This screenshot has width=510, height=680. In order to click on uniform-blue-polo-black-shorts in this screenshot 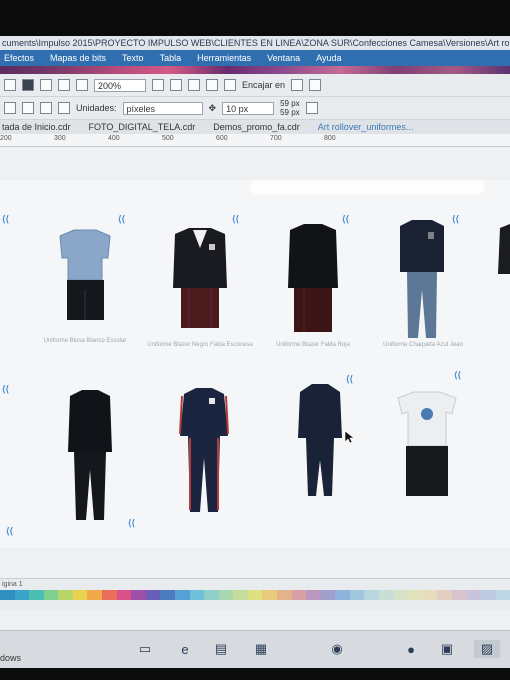, I will do `click(85, 283)`.